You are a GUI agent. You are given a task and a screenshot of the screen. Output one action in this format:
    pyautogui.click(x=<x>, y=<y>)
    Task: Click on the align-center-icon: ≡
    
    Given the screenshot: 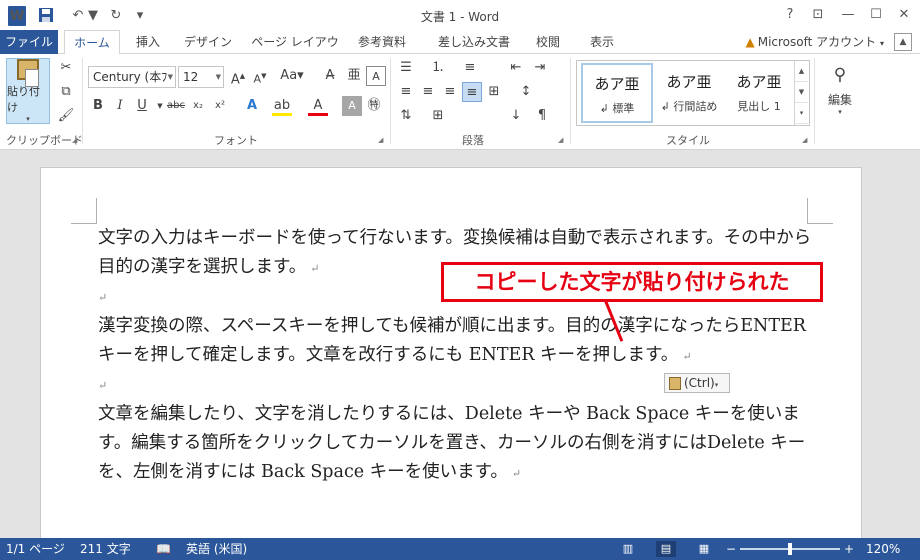 What is the action you would take?
    pyautogui.click(x=428, y=92)
    